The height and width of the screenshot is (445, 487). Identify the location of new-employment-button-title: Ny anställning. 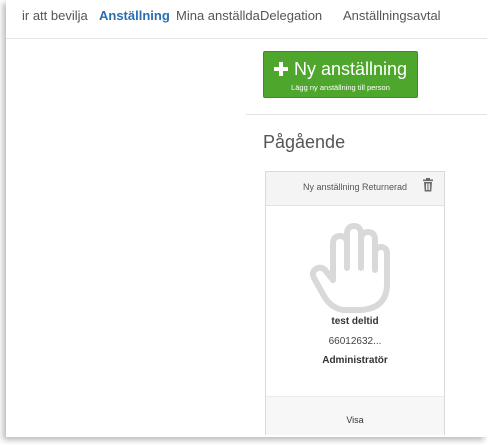
(340, 69).